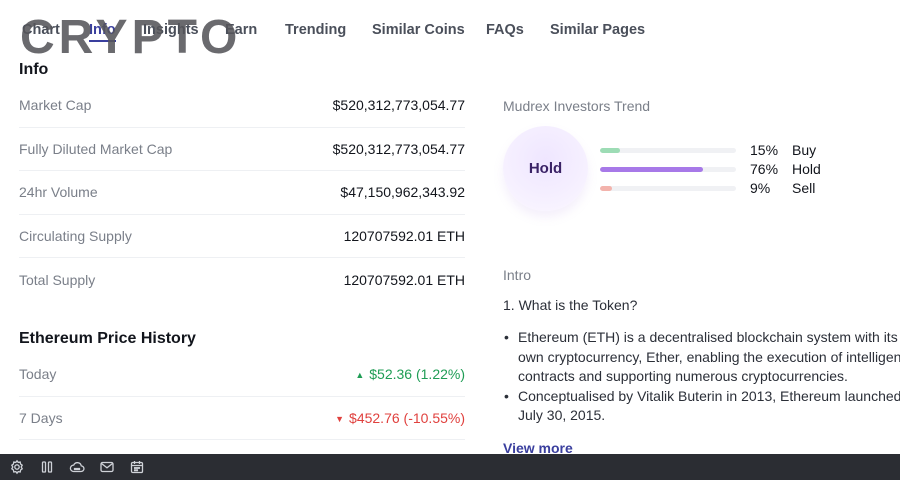 The height and width of the screenshot is (480, 900). What do you see at coordinates (137, 467) in the screenshot?
I see `calendar-icon` at bounding box center [137, 467].